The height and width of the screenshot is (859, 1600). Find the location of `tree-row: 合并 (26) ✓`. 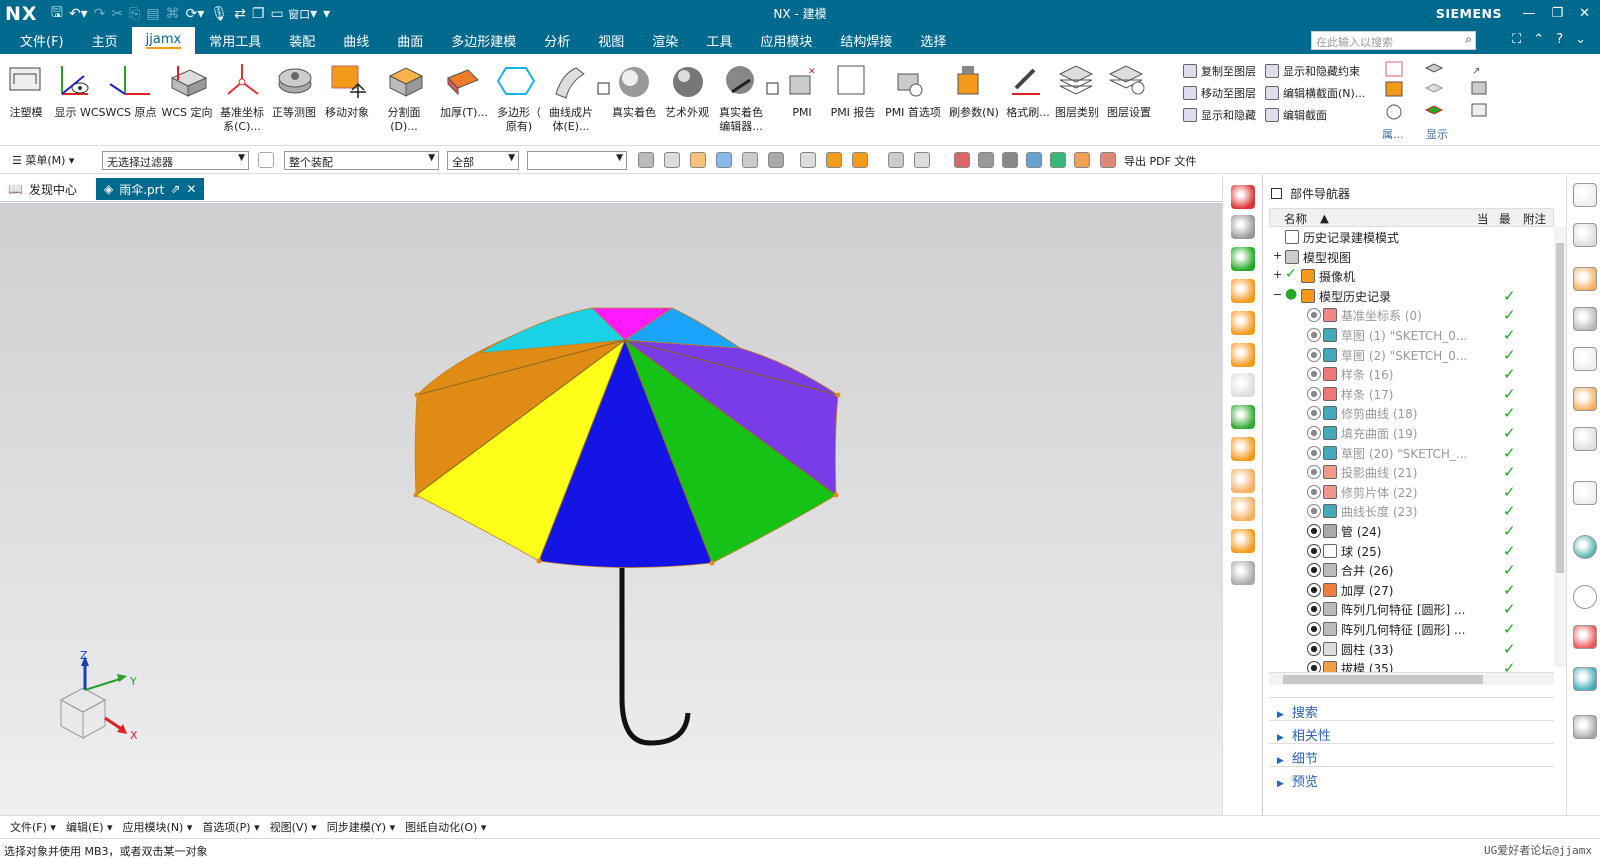

tree-row: 合并 (26) ✓ is located at coordinates (1411, 570).